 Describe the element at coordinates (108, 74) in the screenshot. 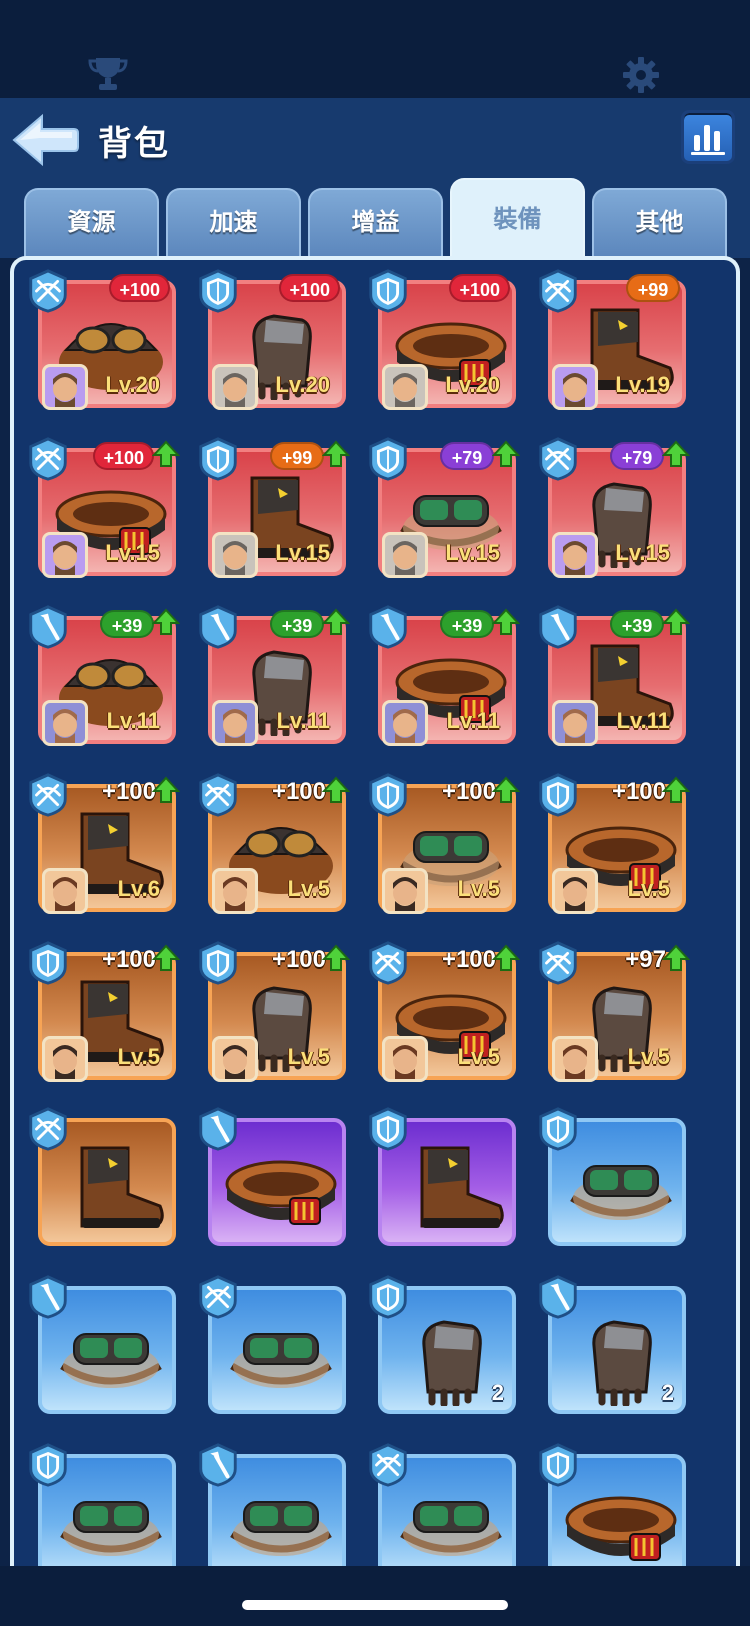

I see `trophy-icon` at that location.